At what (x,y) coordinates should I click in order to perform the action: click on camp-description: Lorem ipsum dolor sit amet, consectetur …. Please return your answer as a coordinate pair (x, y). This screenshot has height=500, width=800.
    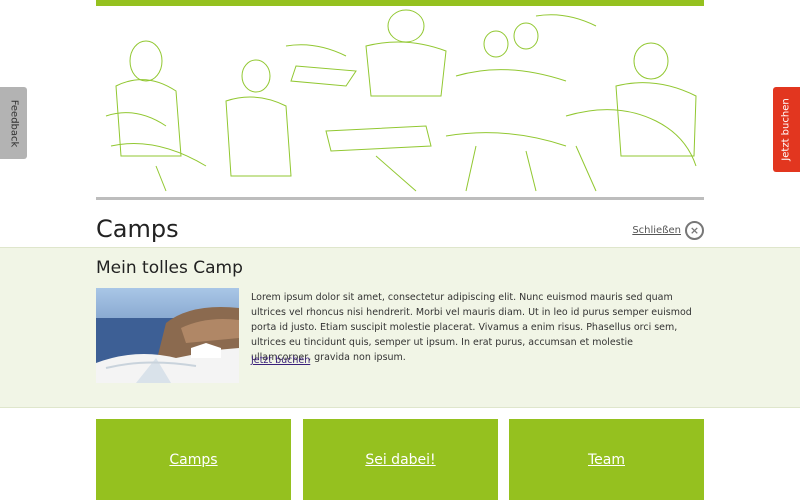
    Looking at the image, I should click on (471, 327).